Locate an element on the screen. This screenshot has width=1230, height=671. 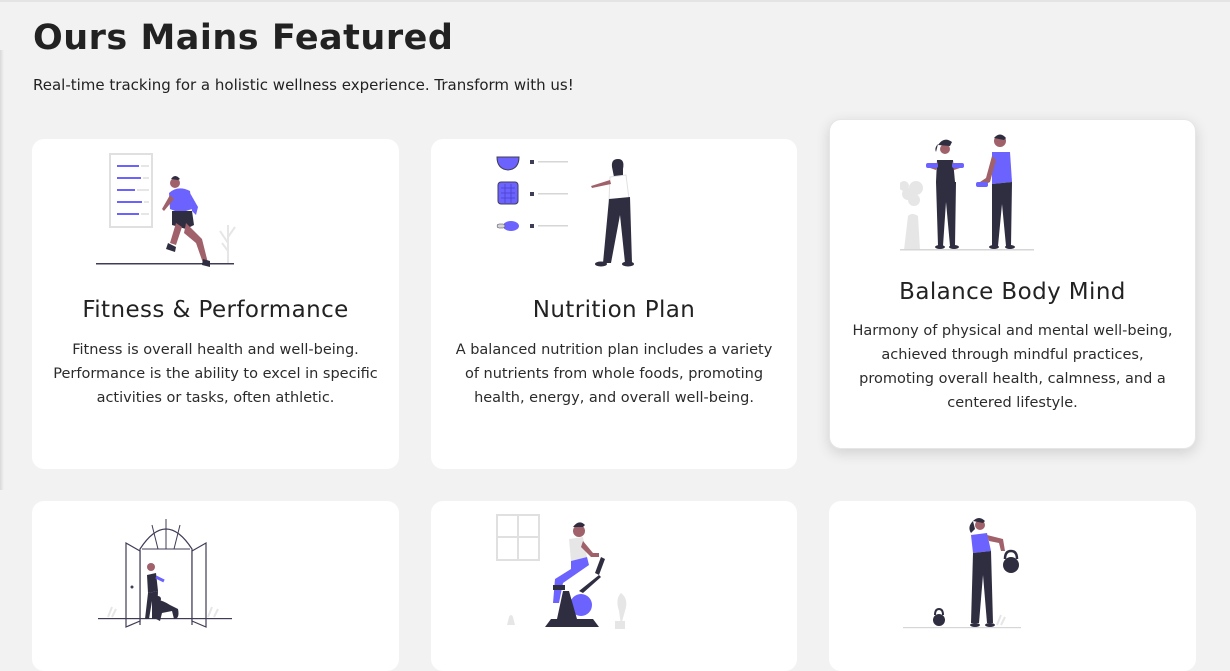
section-title: Ours Mains Featured is located at coordinates (243, 38).